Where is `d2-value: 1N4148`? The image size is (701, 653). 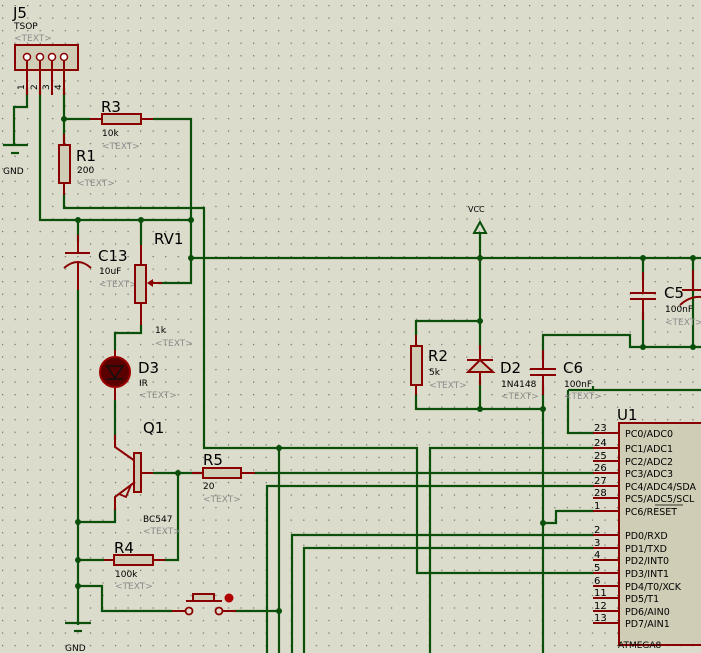 d2-value: 1N4148 is located at coordinates (519, 385).